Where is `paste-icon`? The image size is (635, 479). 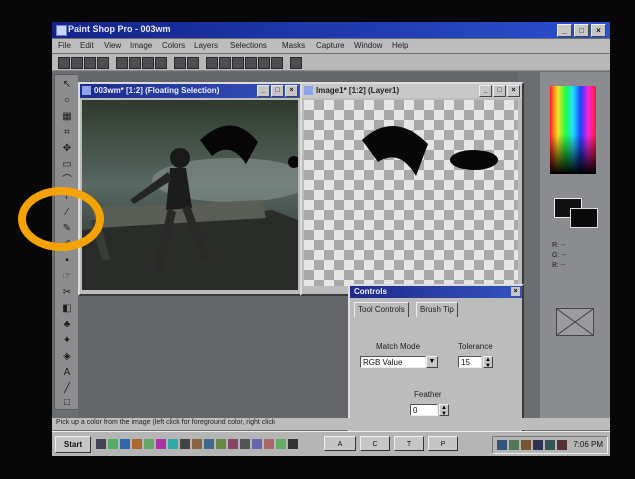
paste-icon is located at coordinates (161, 63).